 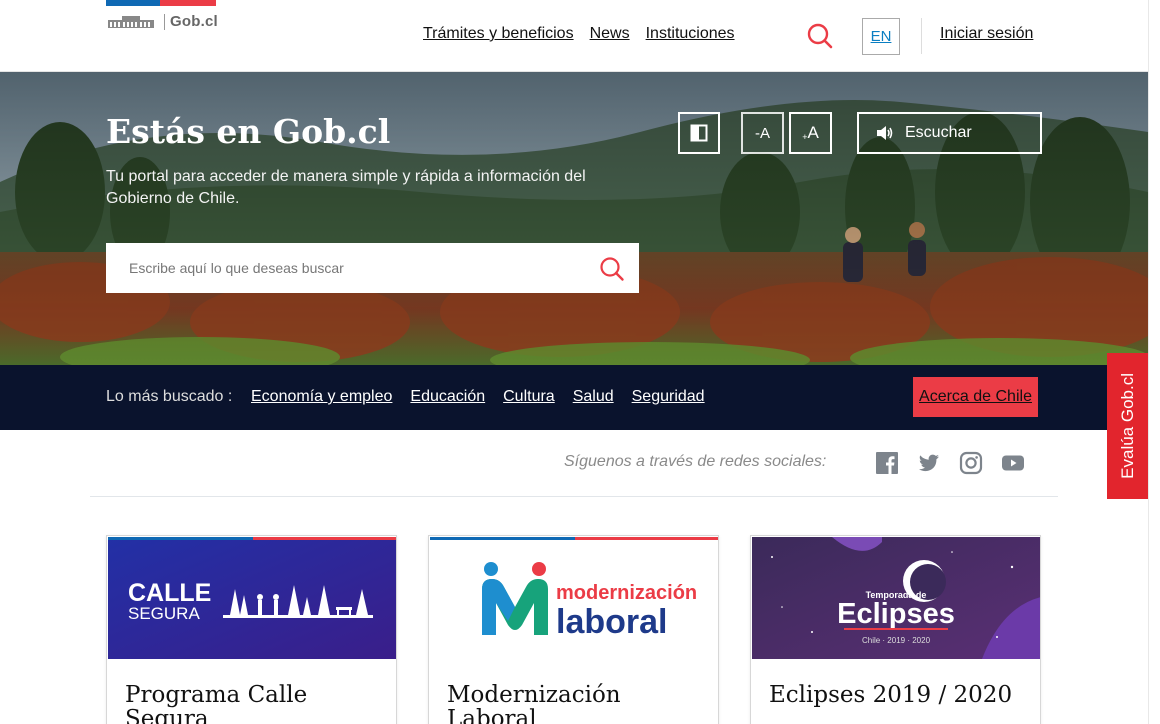 I want to click on evaluate-tab-label: Evalúa Gob.cl, so click(x=1127, y=426).